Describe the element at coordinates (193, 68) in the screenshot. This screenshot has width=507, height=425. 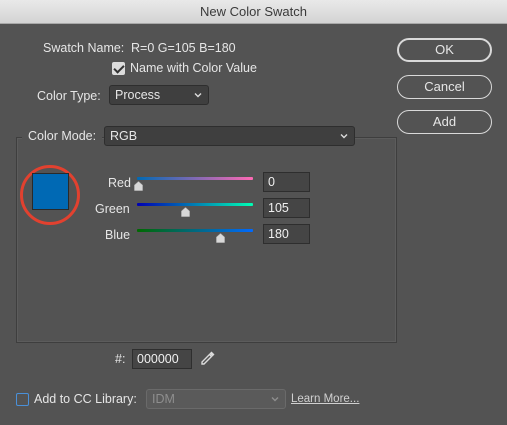
I see `name-with-color-label: Name with Color Value` at that location.